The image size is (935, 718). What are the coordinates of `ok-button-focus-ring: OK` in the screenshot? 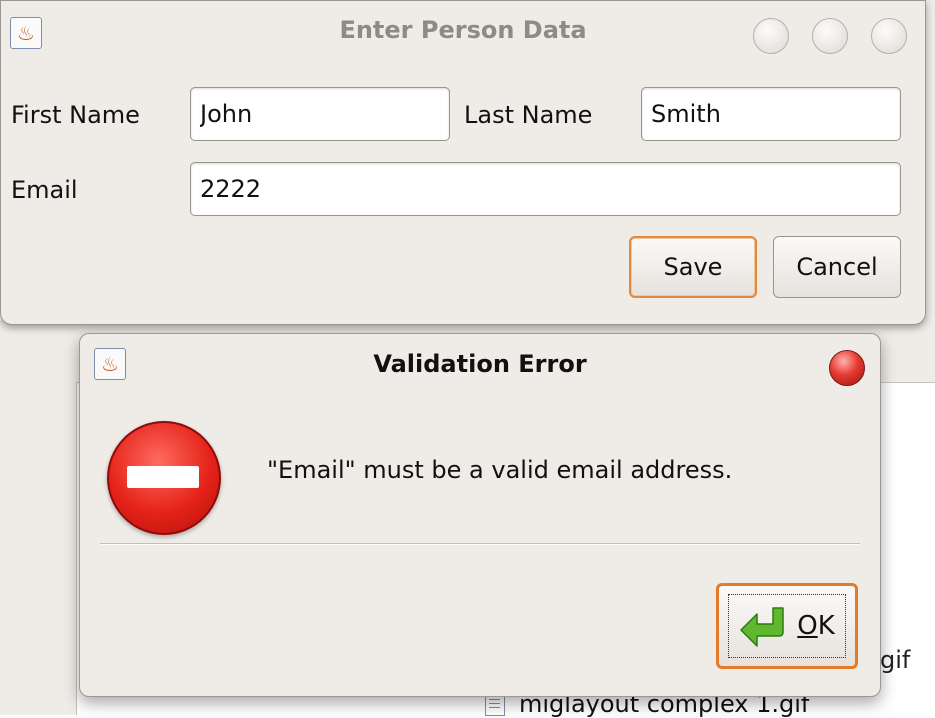 It's located at (787, 626).